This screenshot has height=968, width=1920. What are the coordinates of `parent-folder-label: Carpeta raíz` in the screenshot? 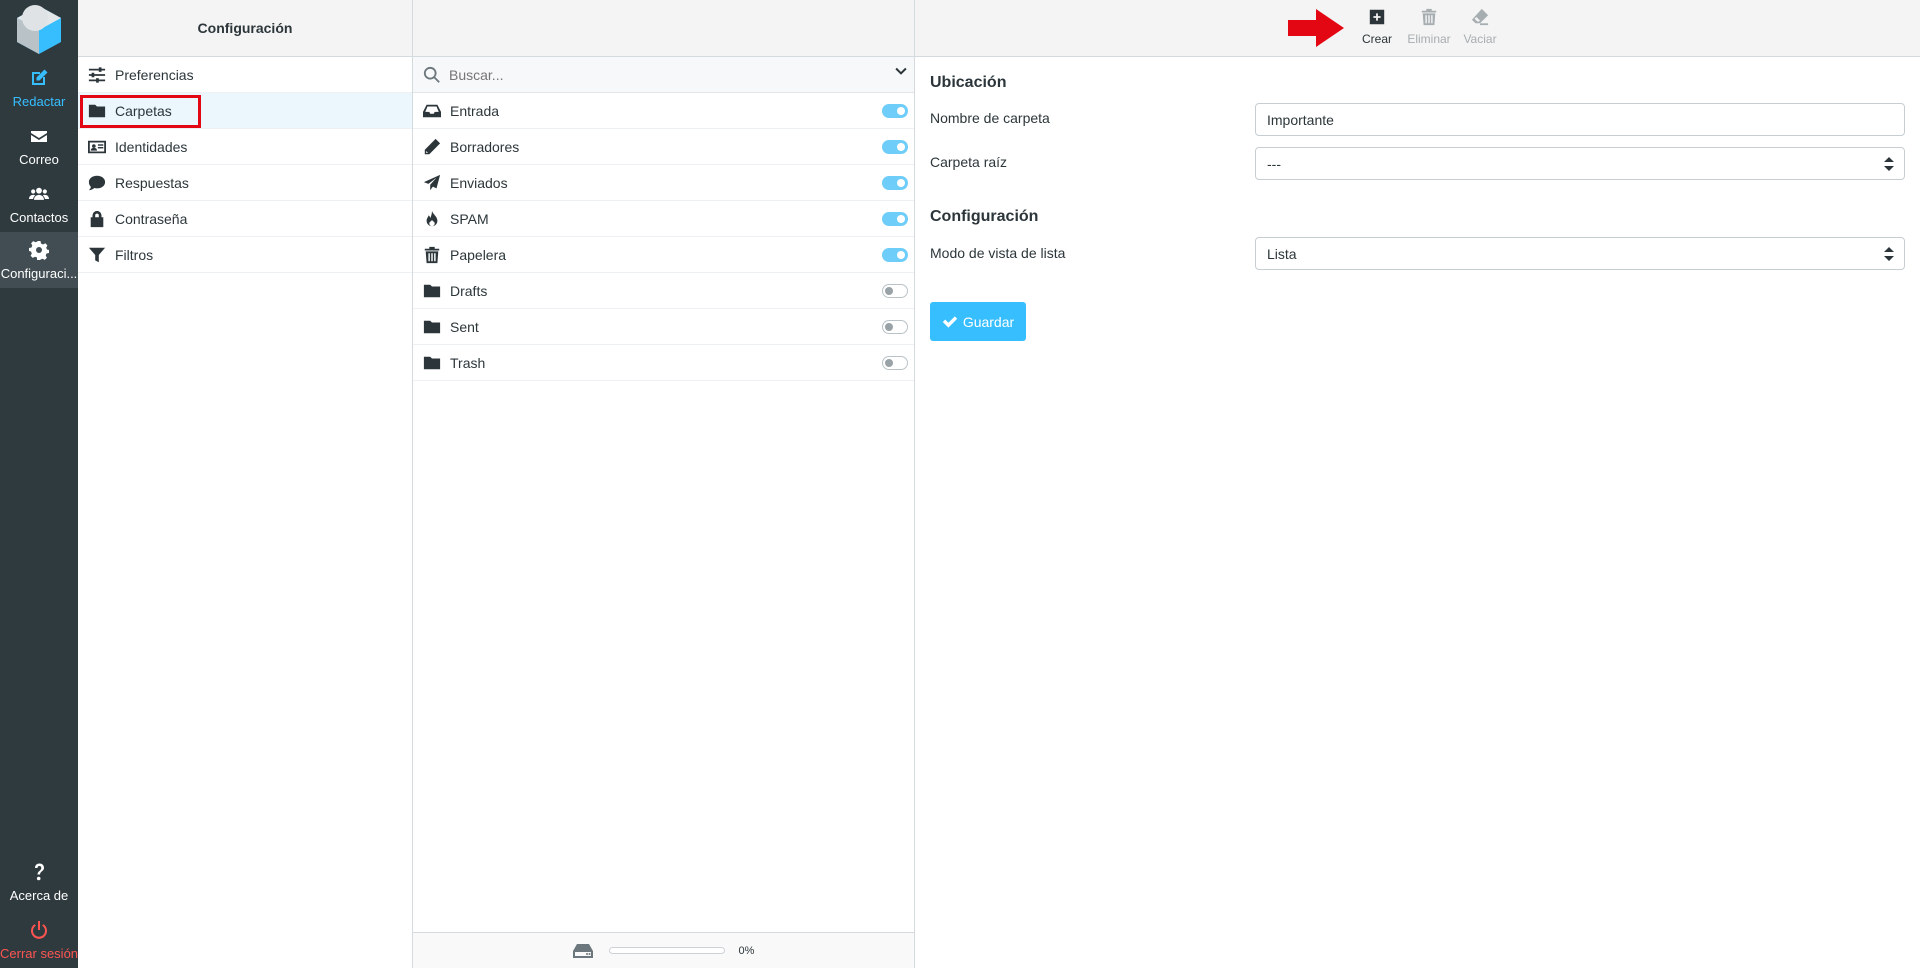 It's located at (969, 162).